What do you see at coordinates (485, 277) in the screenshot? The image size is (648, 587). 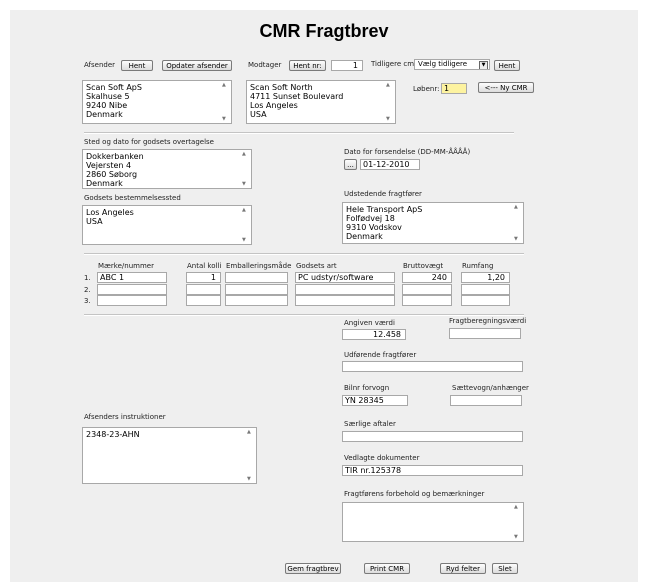 I see `volume-input: 1,20` at bounding box center [485, 277].